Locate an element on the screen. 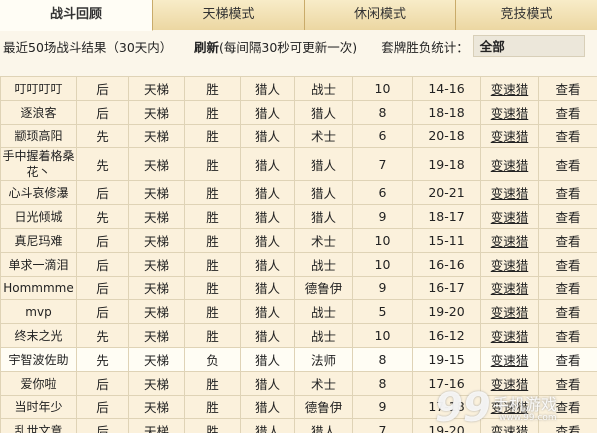  table-row: 颛顼高阳先天梯胜猎人 术士 6 20-18 变速猎 查看 is located at coordinates (298, 136).